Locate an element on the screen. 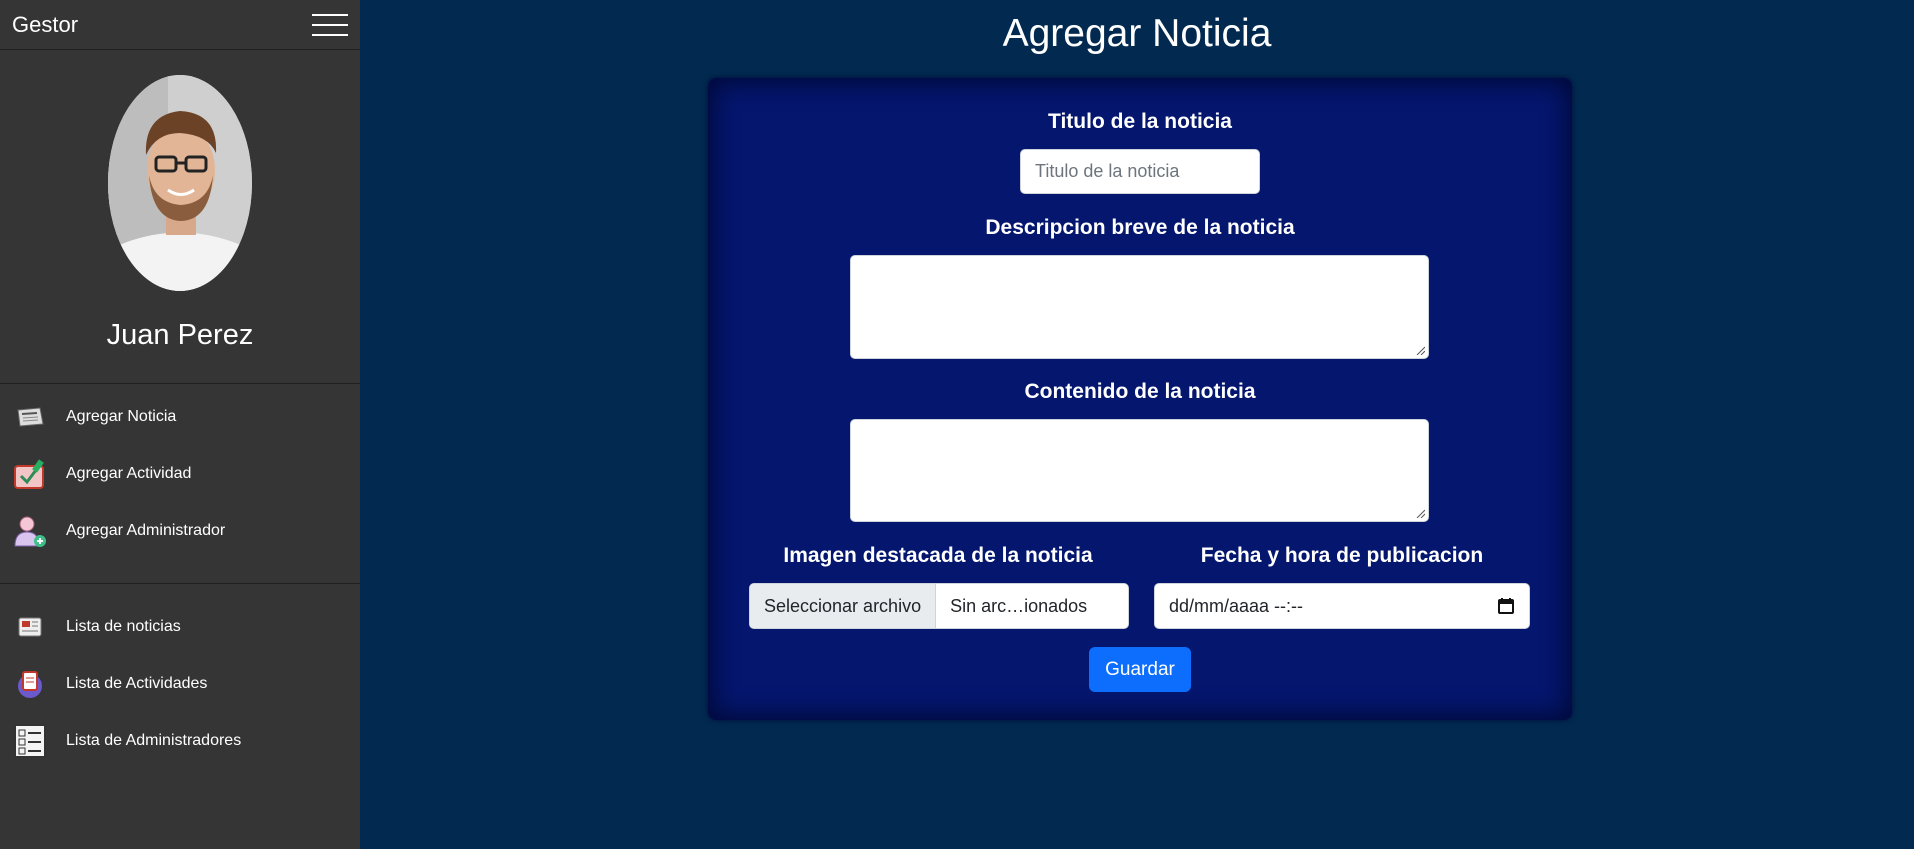 The height and width of the screenshot is (849, 1914). news-content-textarea is located at coordinates (1139, 470).